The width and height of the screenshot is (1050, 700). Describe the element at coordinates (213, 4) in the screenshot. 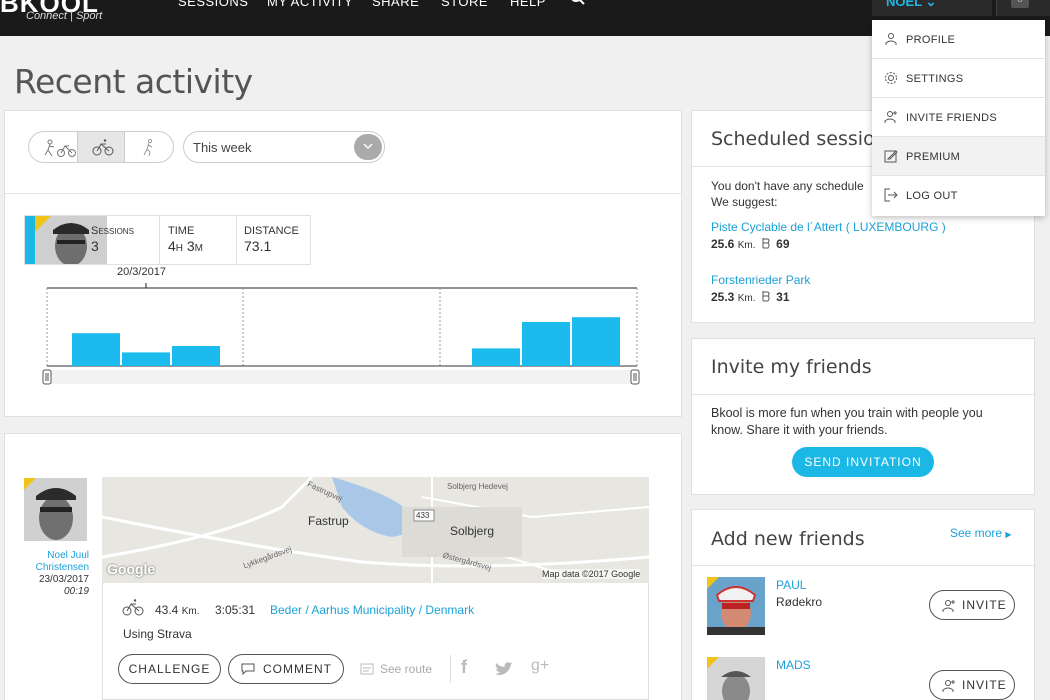

I see `nav-sessions: SESSIONS` at that location.